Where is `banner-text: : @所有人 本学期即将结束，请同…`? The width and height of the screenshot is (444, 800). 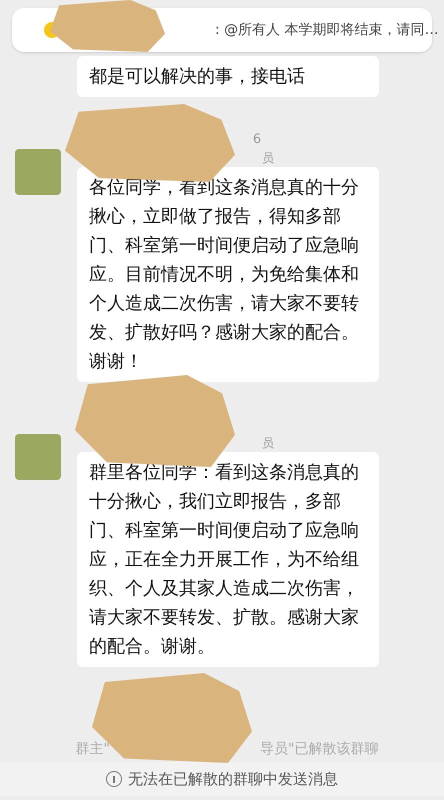 banner-text: : @所有人 本学期即将结束，请同… is located at coordinates (327, 30).